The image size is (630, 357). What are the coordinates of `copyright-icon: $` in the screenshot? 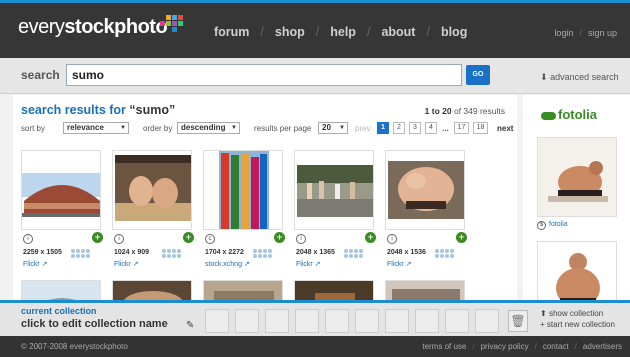 It's located at (541, 225).